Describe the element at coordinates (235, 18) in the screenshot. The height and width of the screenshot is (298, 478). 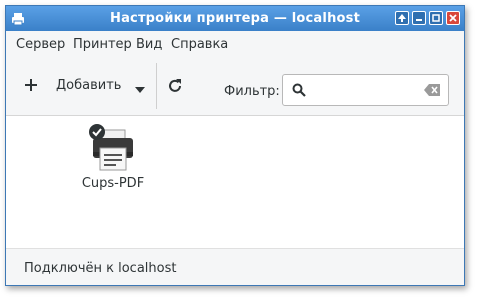
I see `title-bar: Настройки принтера — localhost` at that location.